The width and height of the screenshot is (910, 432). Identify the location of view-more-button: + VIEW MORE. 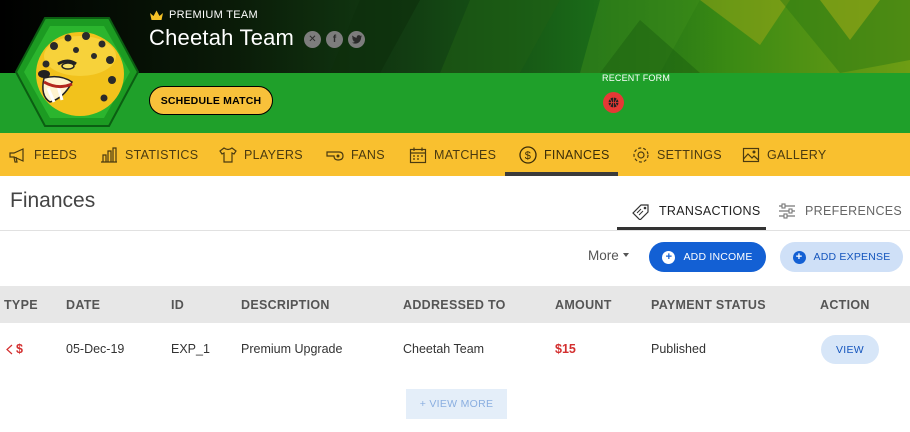
(456, 404).